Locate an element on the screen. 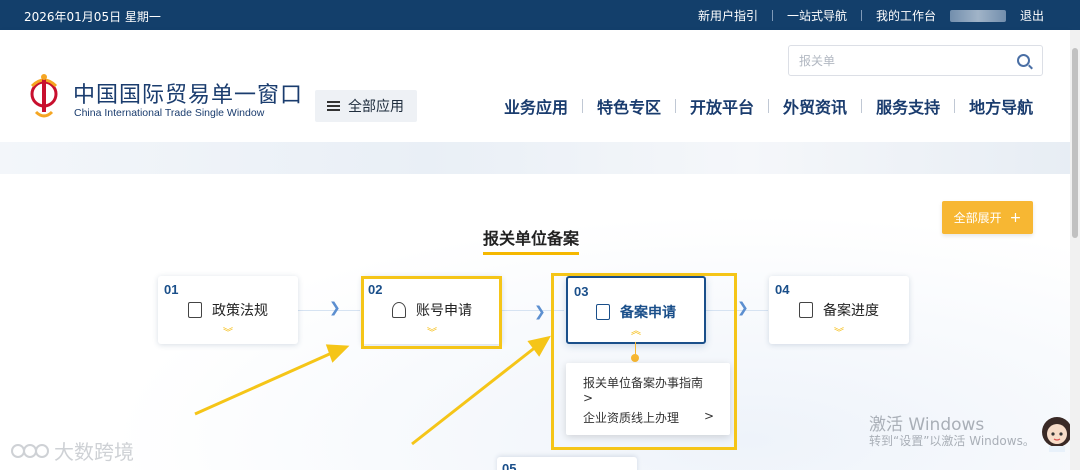 The width and height of the screenshot is (1080, 470). brand-name-cn: 中国国际贸易单一窗口 is located at coordinates (188, 93).